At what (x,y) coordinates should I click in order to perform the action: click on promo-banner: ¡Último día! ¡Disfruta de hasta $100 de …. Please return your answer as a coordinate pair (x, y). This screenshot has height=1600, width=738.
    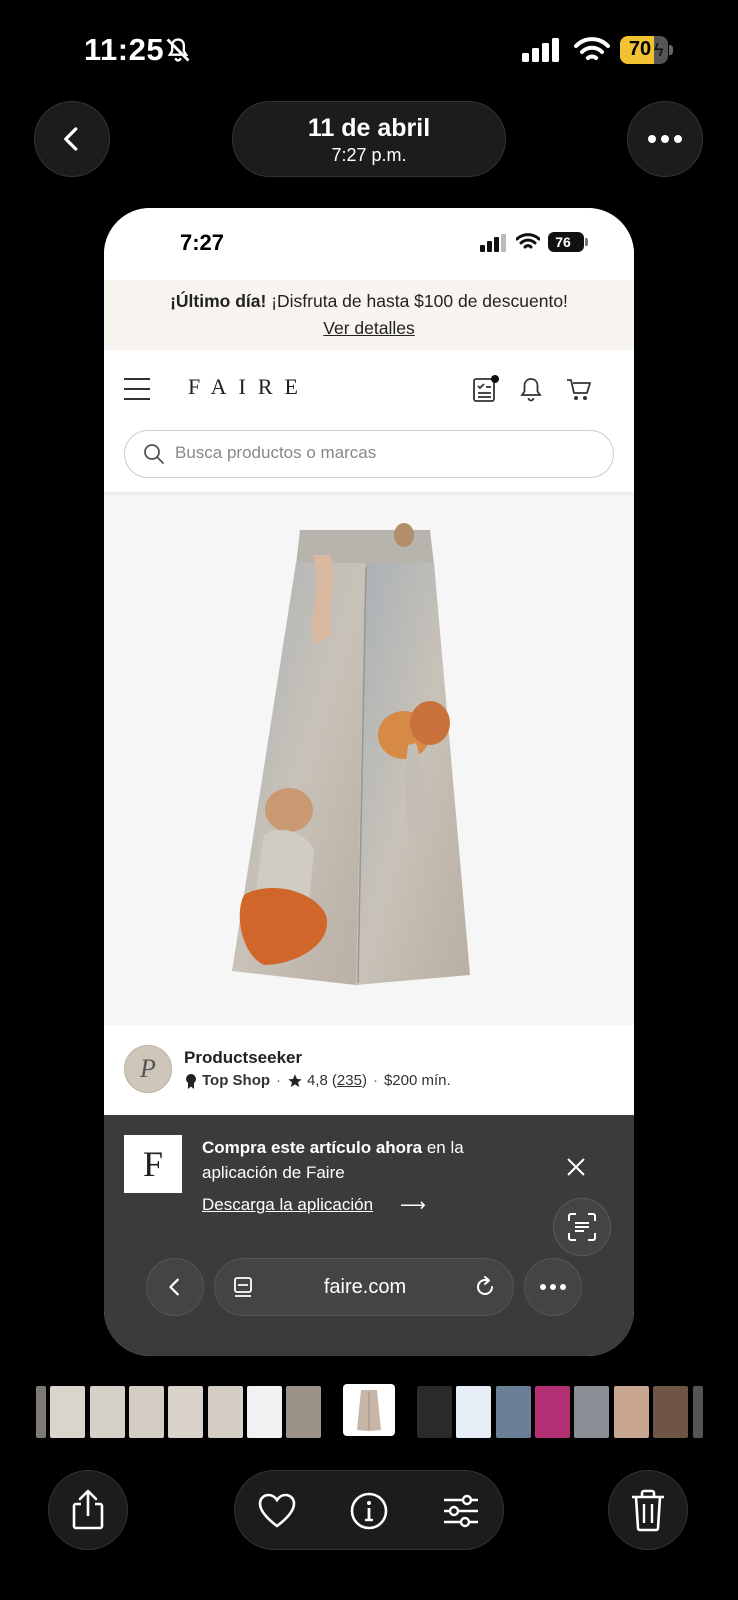
    Looking at the image, I should click on (369, 315).